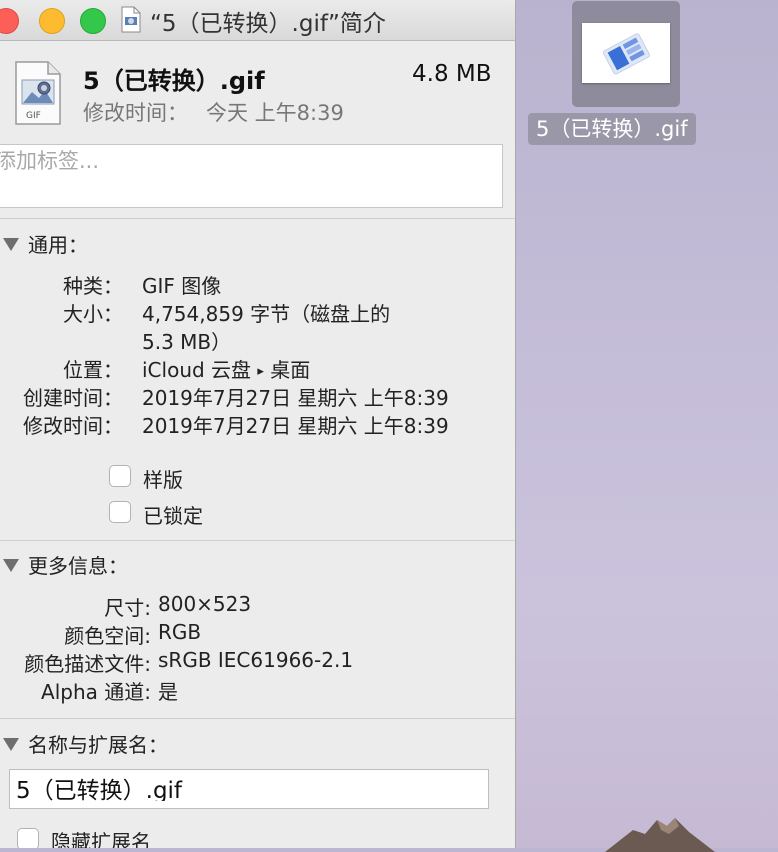  I want to click on kind-value: GIF 图像, so click(182, 286).